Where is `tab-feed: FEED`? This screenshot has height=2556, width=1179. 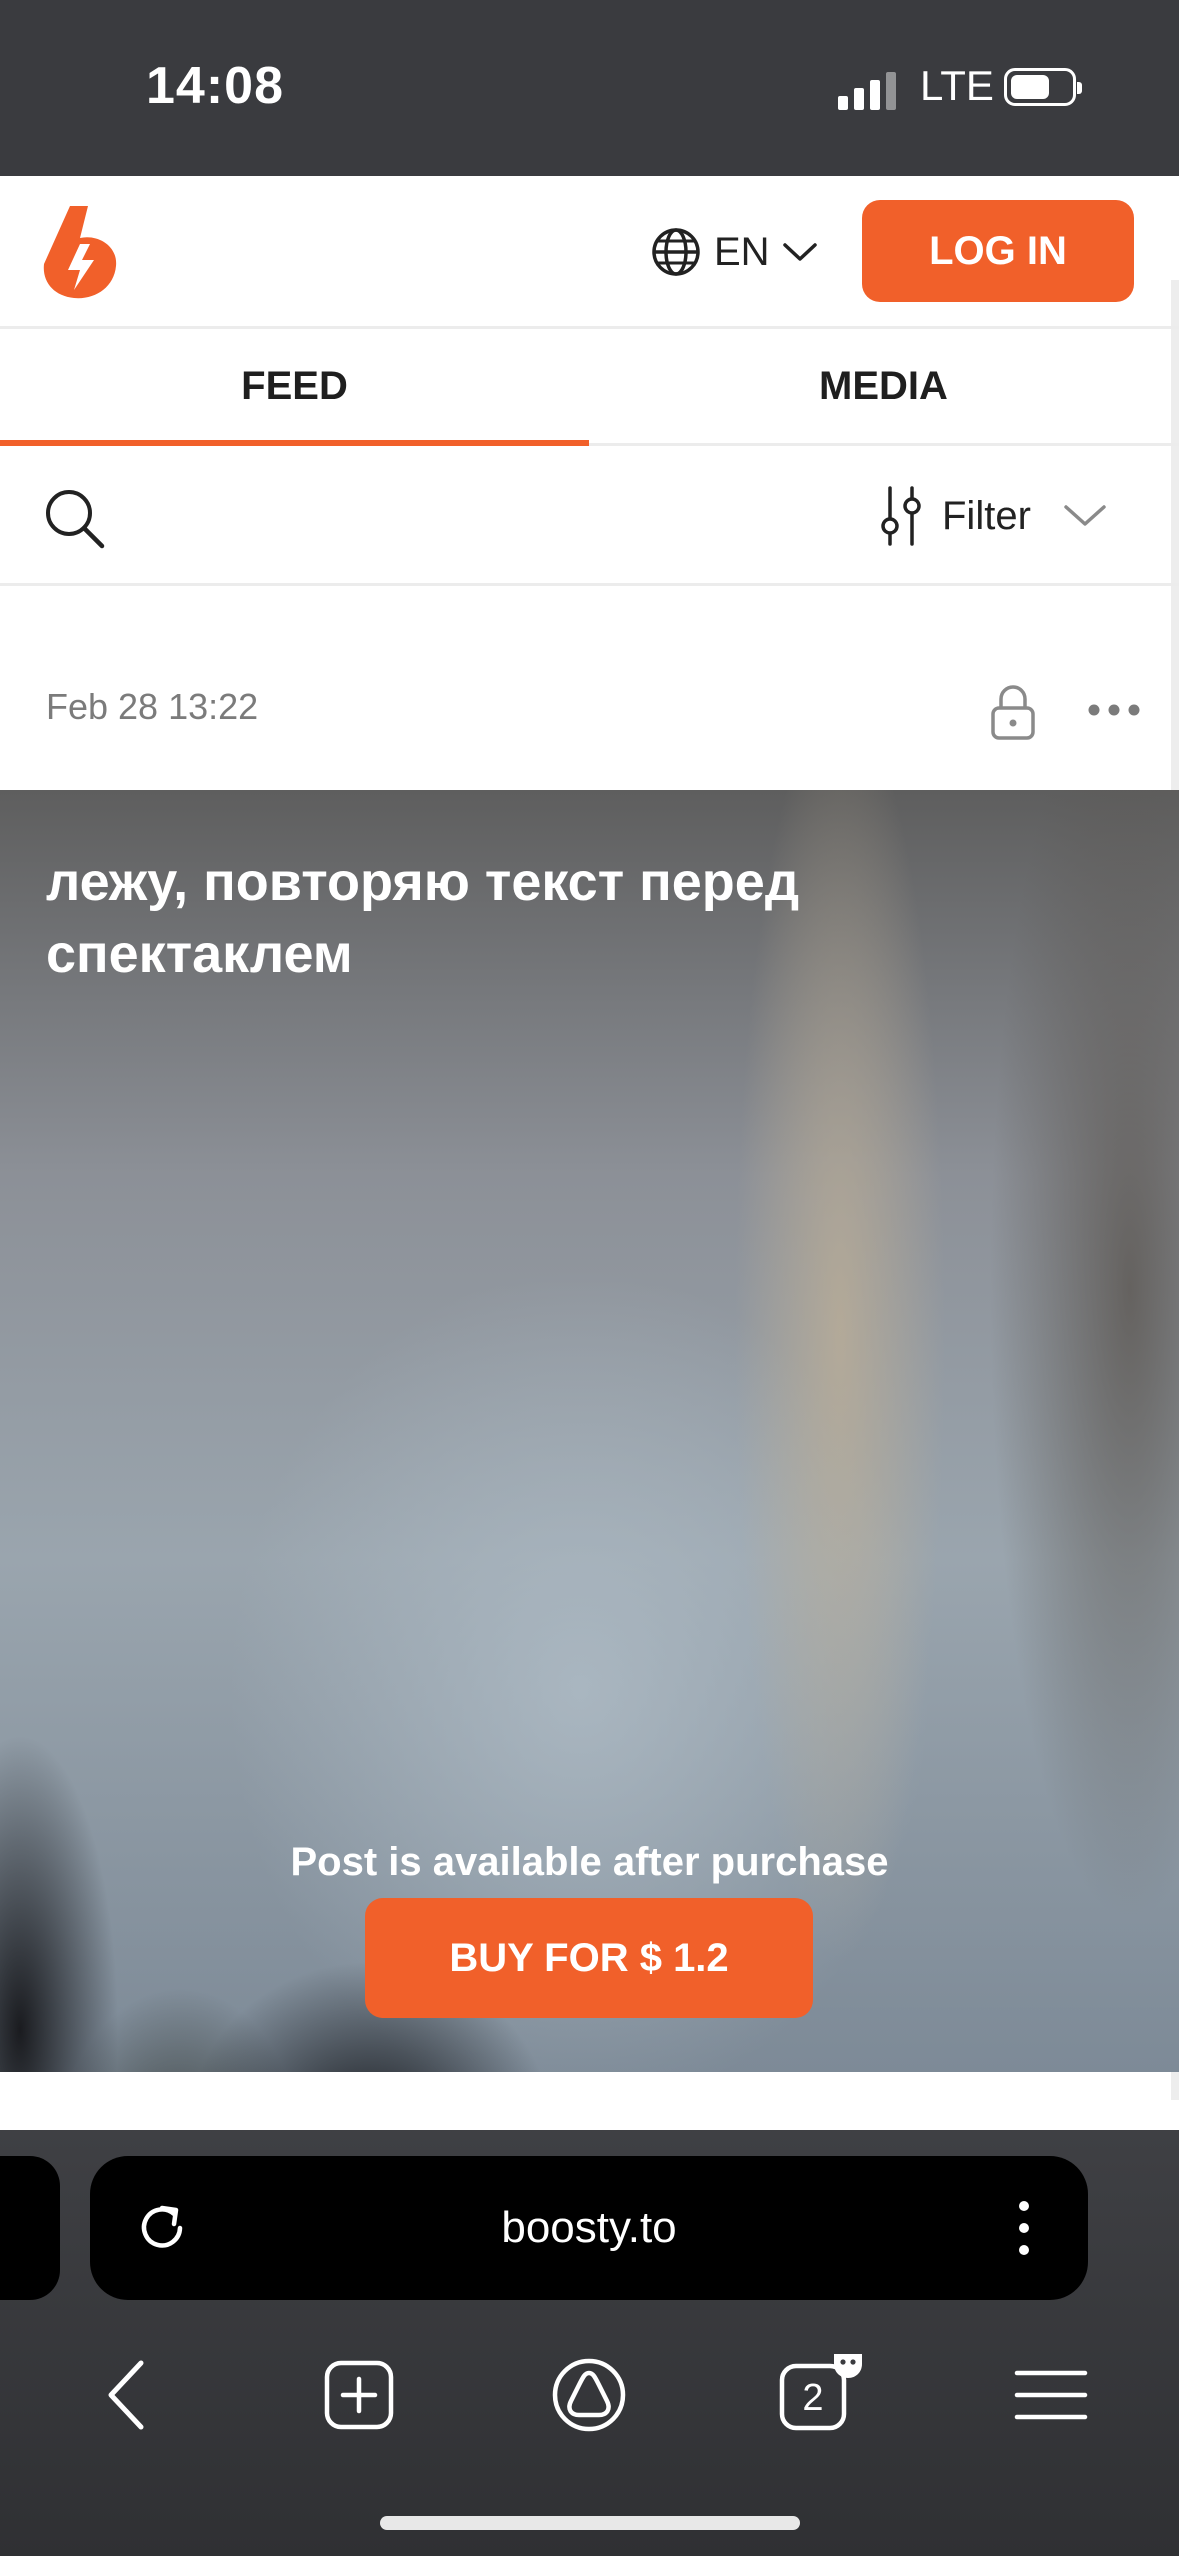
tab-feed: FEED is located at coordinates (294, 387).